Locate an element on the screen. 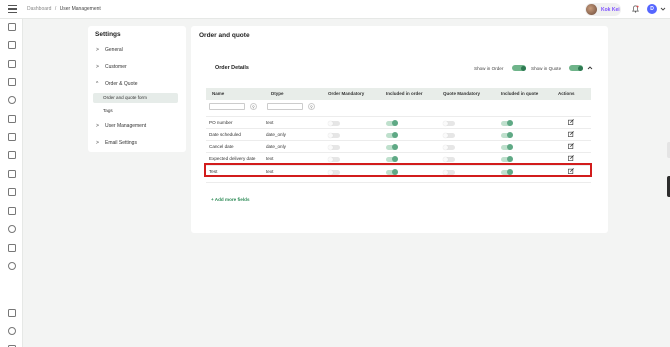  table-divider is located at coordinates (398, 182).